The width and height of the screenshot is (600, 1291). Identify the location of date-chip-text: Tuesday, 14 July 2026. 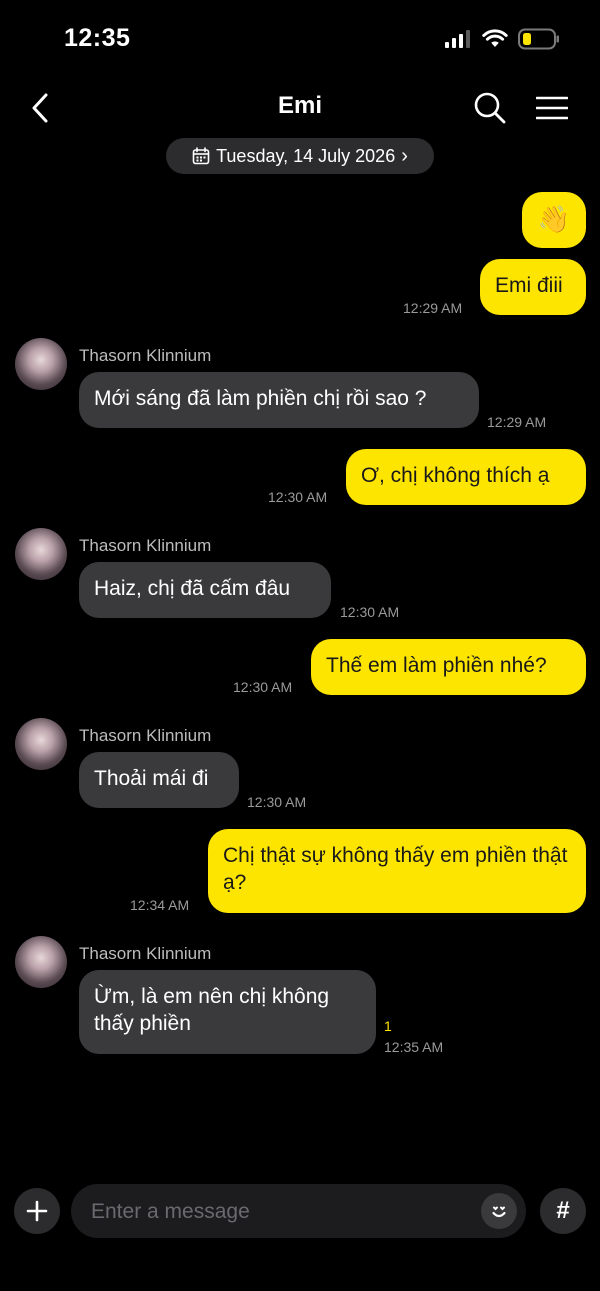
(306, 155).